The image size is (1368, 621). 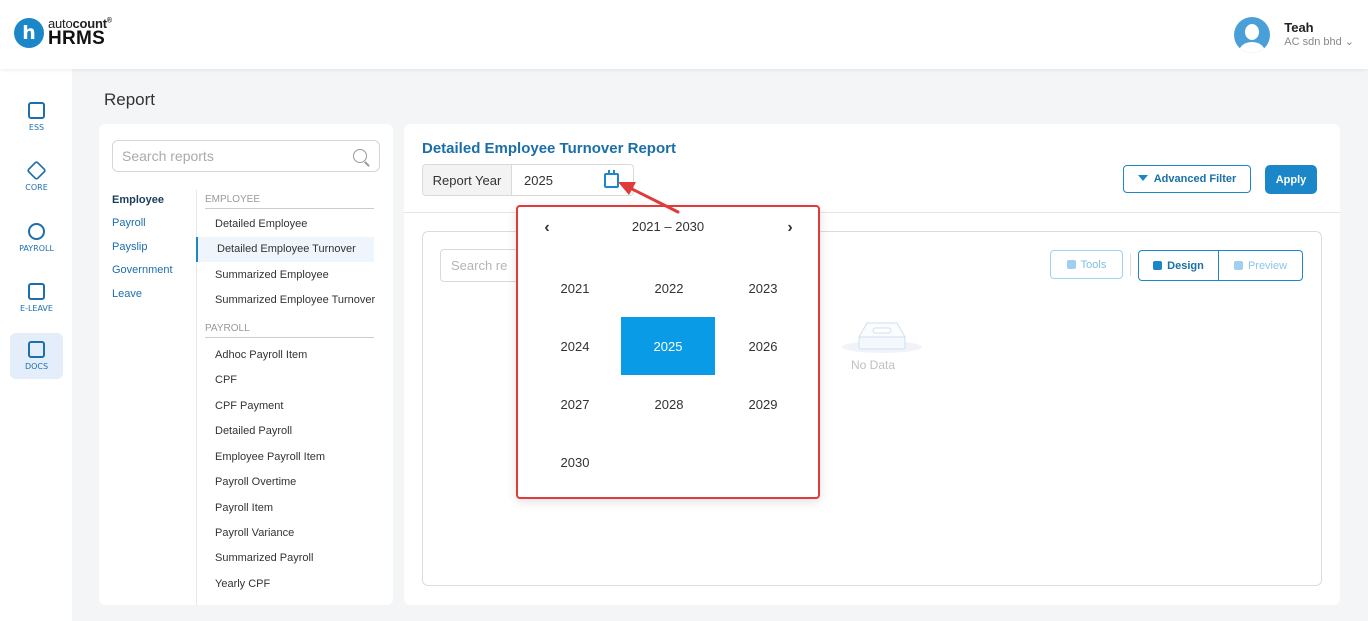 What do you see at coordinates (790, 228) in the screenshot?
I see `next-decade-button: ›` at bounding box center [790, 228].